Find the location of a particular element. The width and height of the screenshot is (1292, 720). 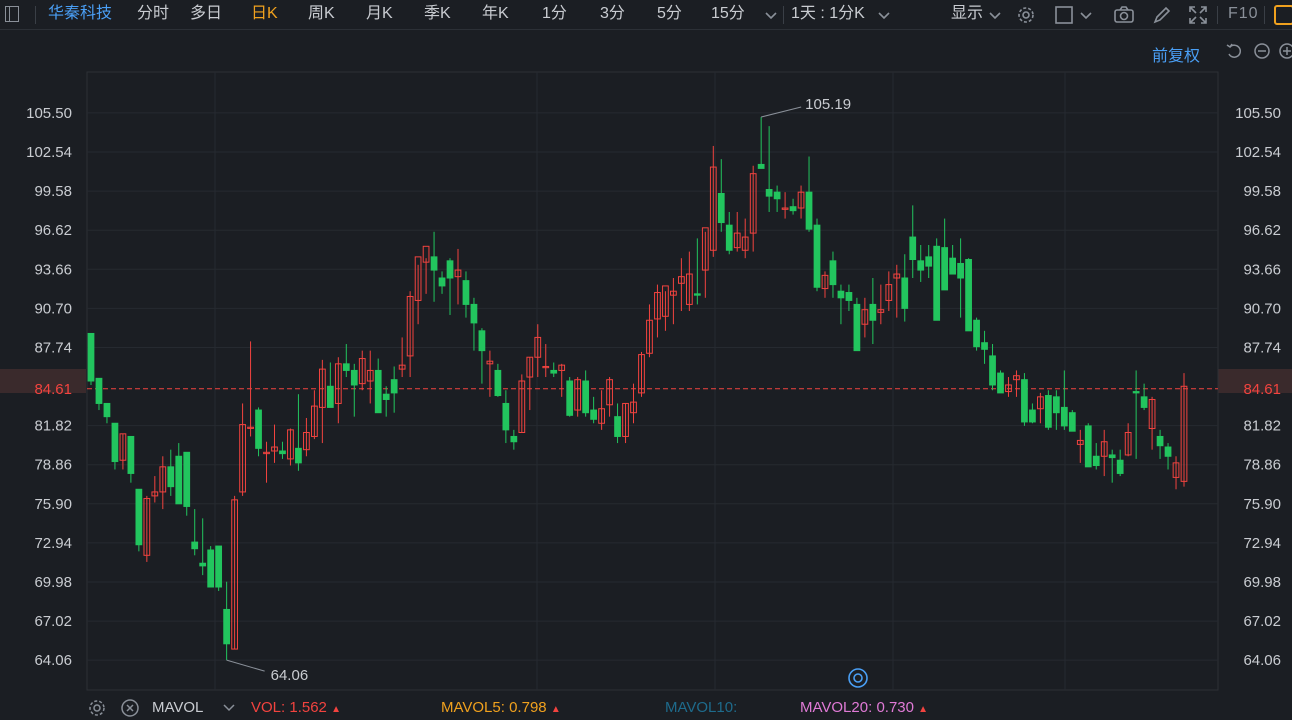

low-price-label: 64.06 is located at coordinates (290, 675).